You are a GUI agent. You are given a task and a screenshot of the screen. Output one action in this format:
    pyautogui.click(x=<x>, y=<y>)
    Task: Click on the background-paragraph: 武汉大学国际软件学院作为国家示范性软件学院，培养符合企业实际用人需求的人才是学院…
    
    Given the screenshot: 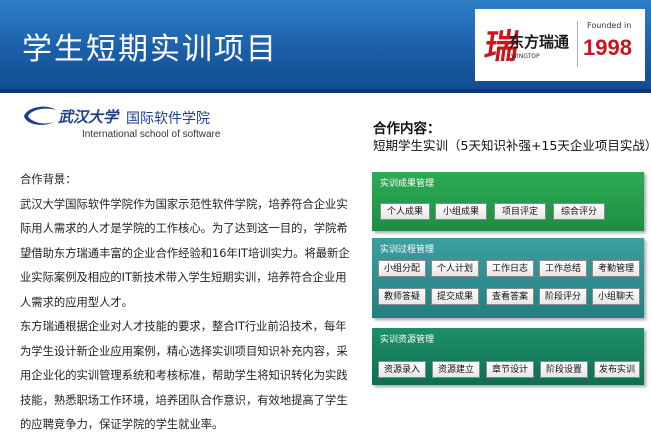 What is the action you would take?
    pyautogui.click(x=185, y=253)
    